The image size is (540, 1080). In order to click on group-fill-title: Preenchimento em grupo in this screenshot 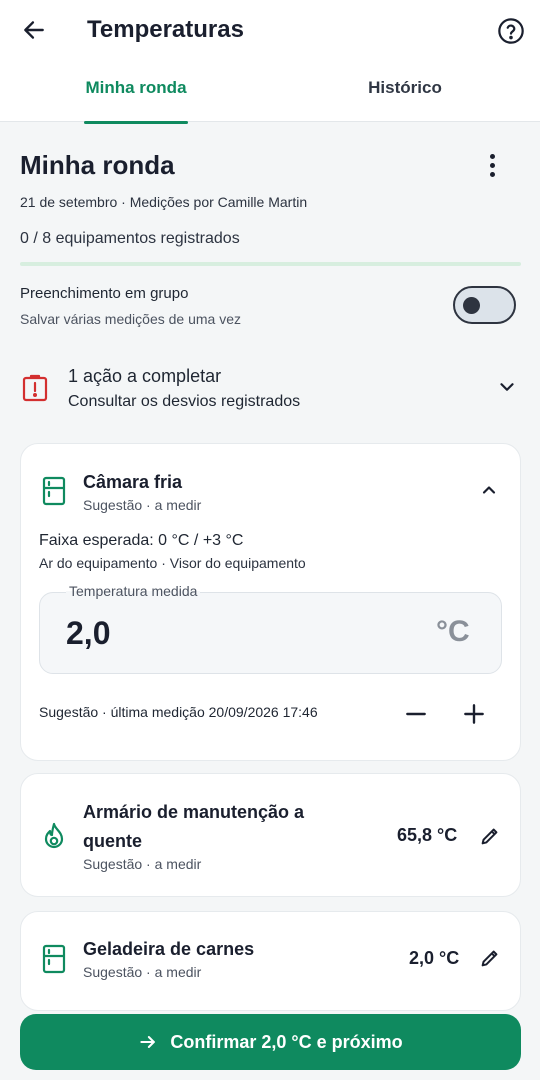, I will do `click(104, 293)`.